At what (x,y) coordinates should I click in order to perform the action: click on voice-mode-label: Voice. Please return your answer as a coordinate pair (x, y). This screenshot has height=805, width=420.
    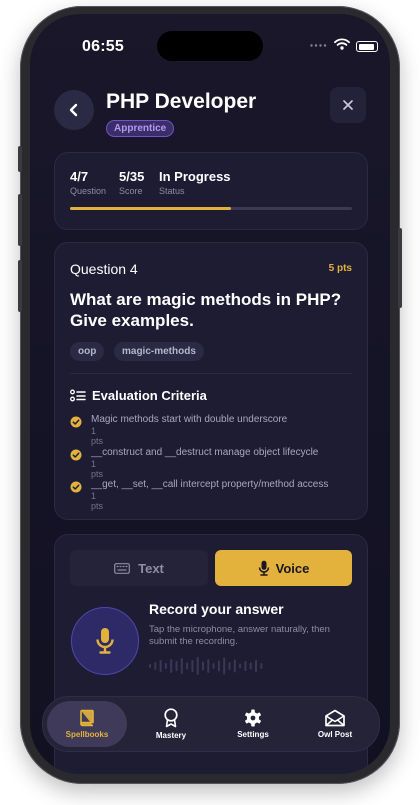
    Looking at the image, I should click on (292, 568).